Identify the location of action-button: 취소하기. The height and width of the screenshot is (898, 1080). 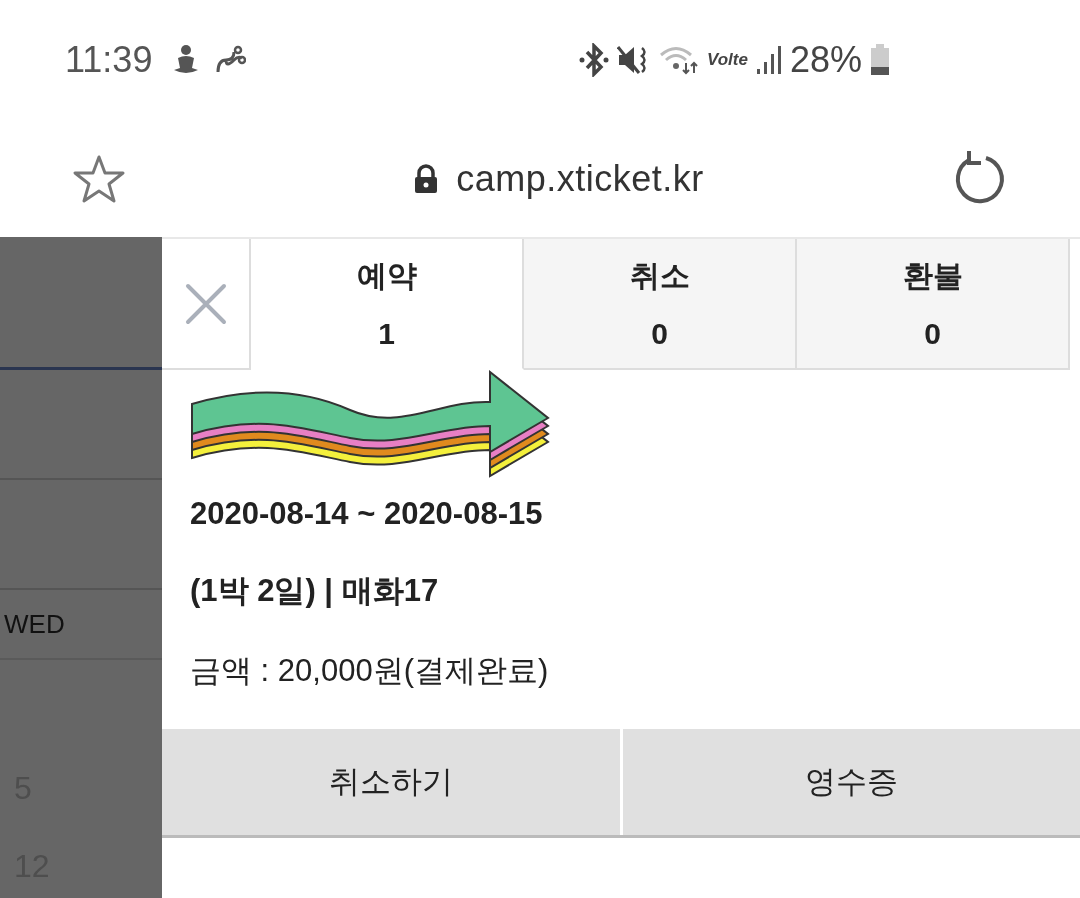
(391, 782).